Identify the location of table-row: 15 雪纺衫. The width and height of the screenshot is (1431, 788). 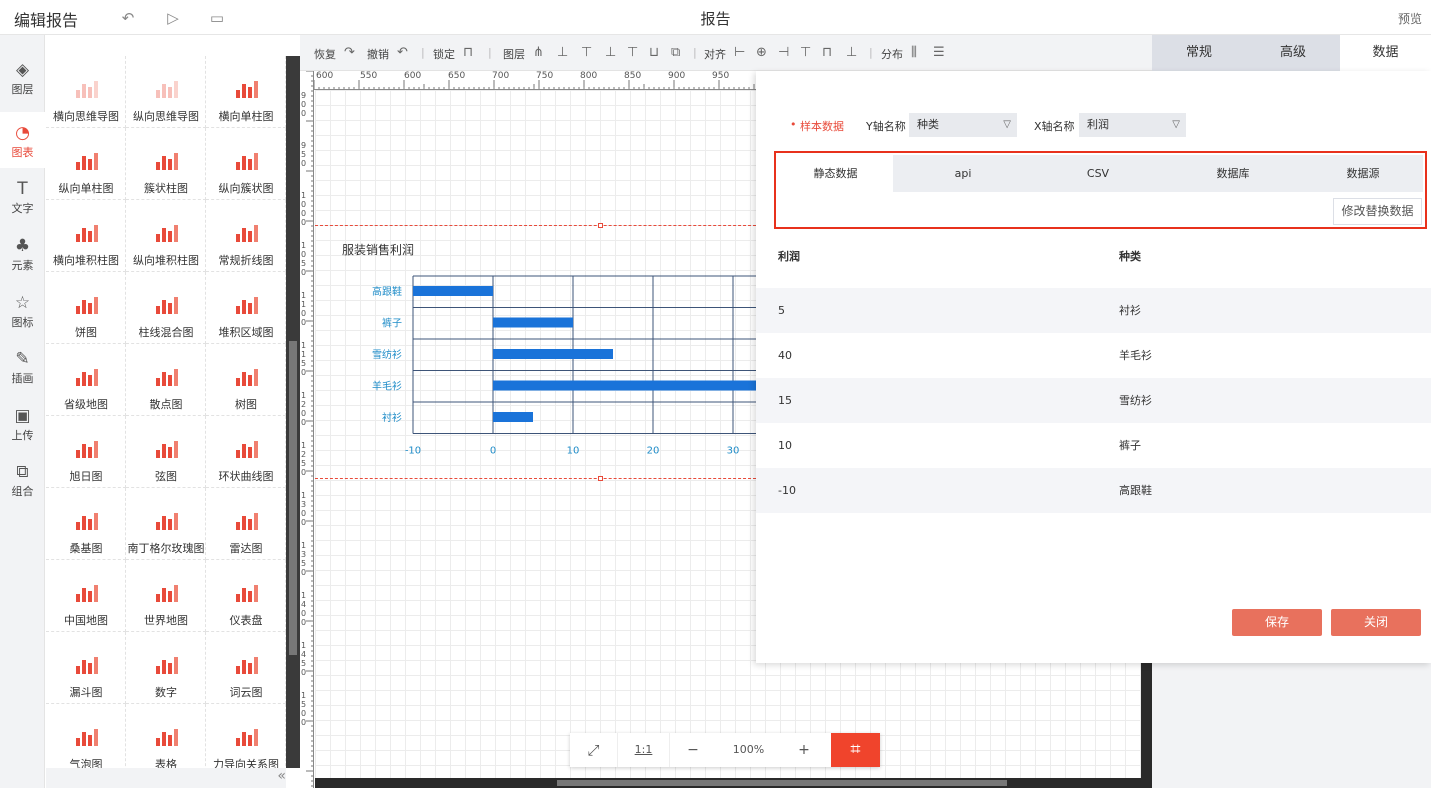
(1093, 400).